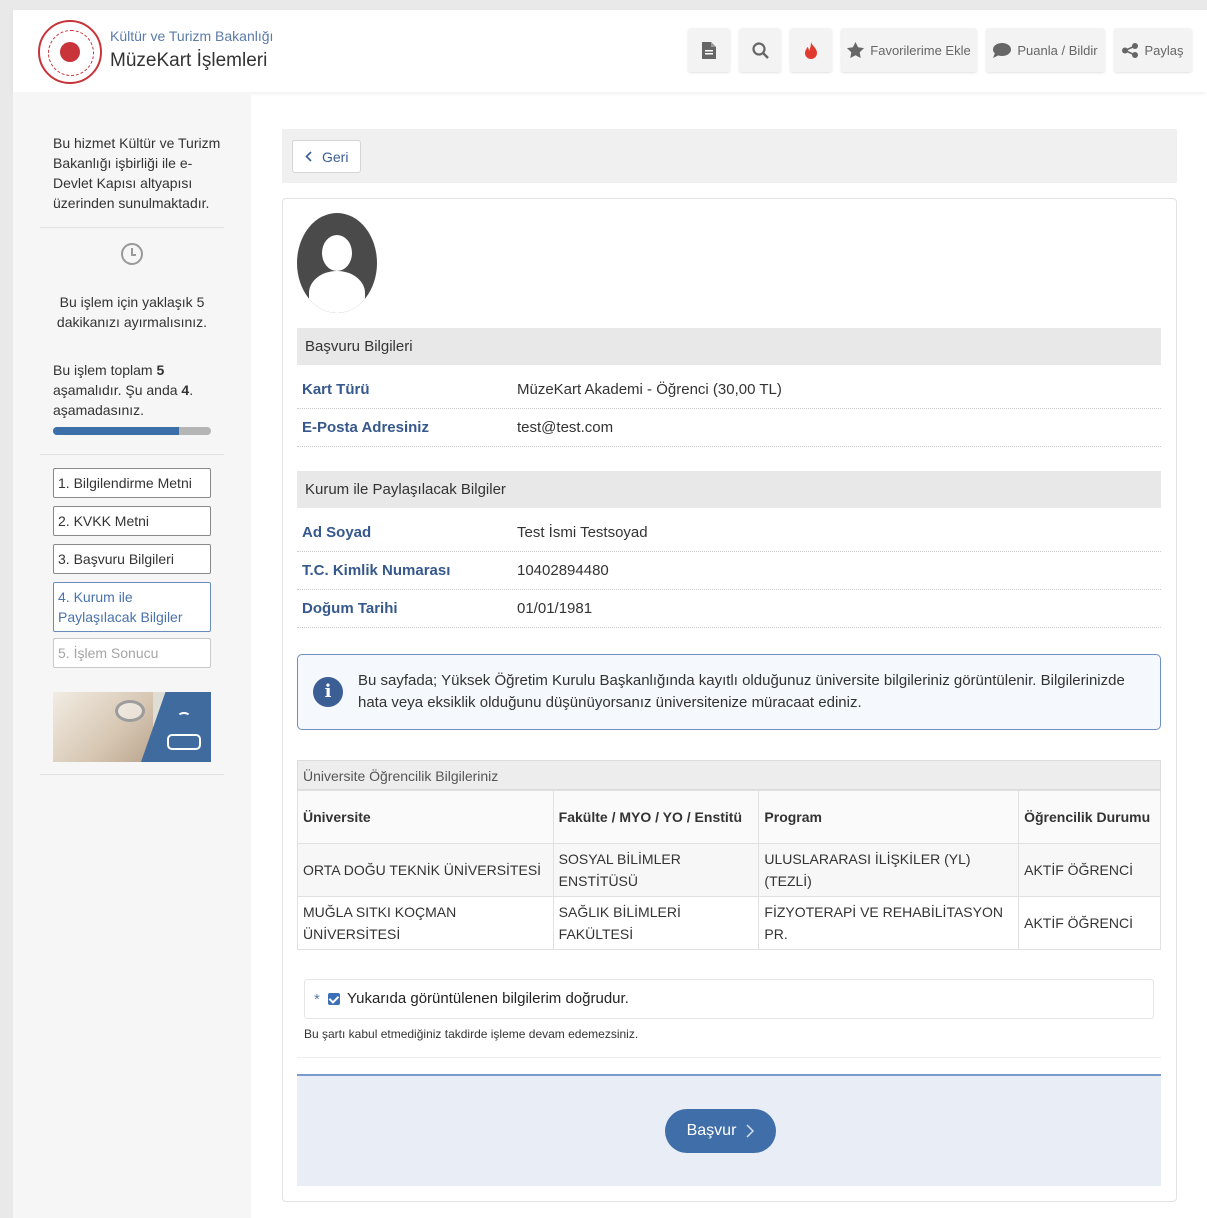 Image resolution: width=1207 pixels, height=1218 pixels. What do you see at coordinates (425, 870) in the screenshot?
I see `table-cell: ORTA DOĞU TEKNİK ÜNİVERSİTESİ` at bounding box center [425, 870].